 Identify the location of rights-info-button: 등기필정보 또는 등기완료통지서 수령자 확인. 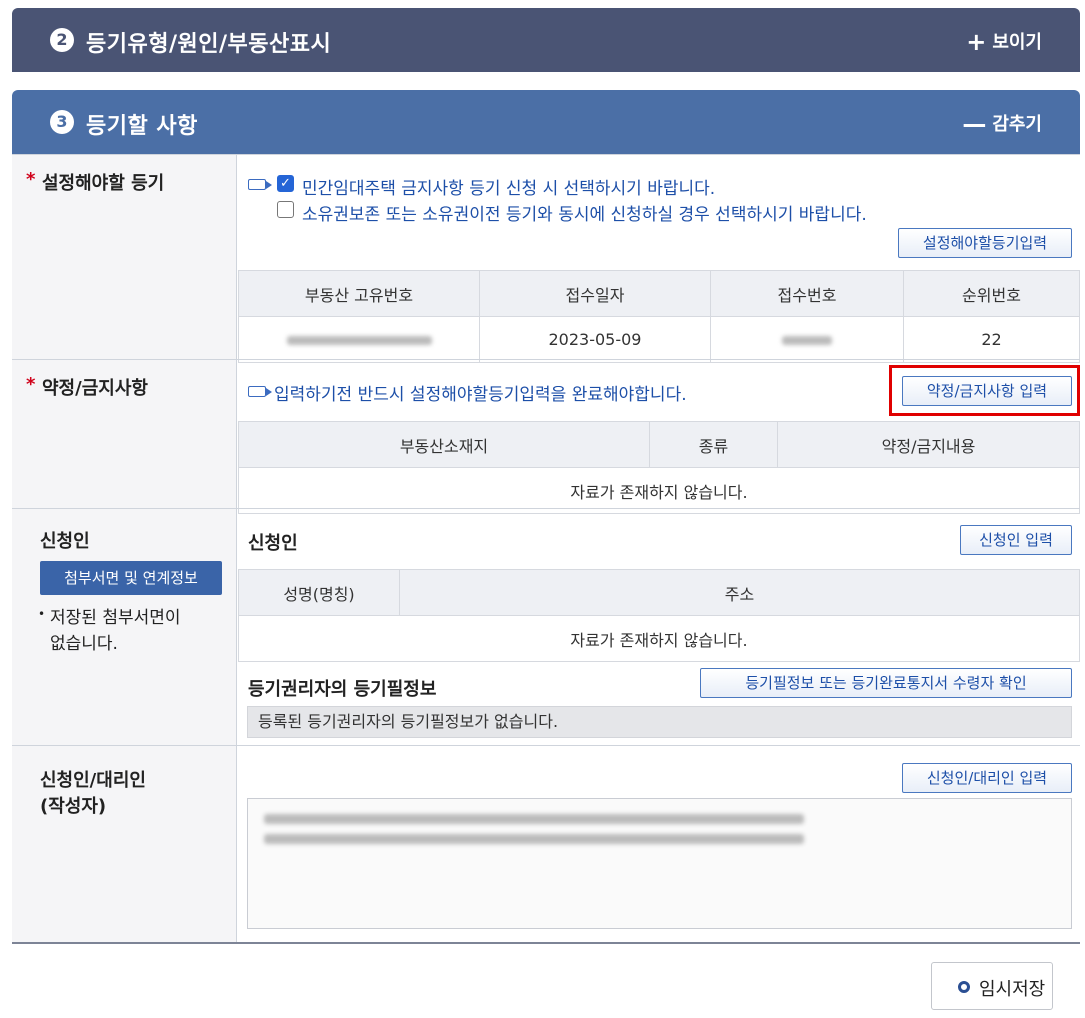
(886, 683).